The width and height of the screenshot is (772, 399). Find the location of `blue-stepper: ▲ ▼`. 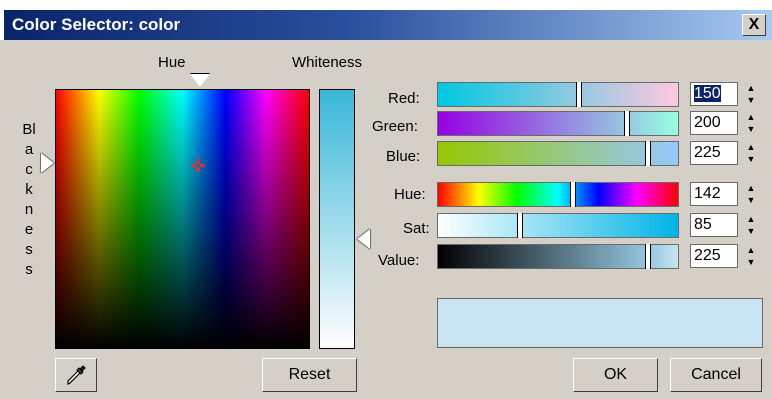

blue-stepper: ▲ ▼ is located at coordinates (751, 153).